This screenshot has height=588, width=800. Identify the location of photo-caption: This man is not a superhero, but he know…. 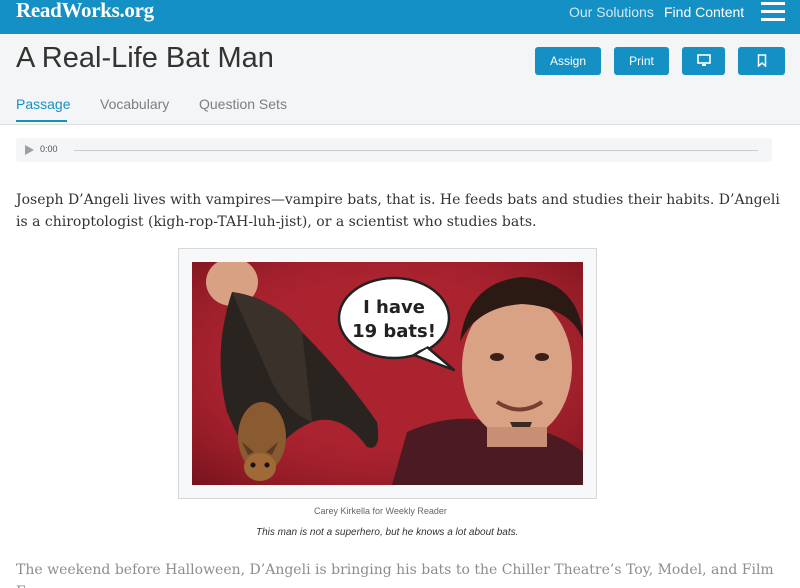
(387, 532).